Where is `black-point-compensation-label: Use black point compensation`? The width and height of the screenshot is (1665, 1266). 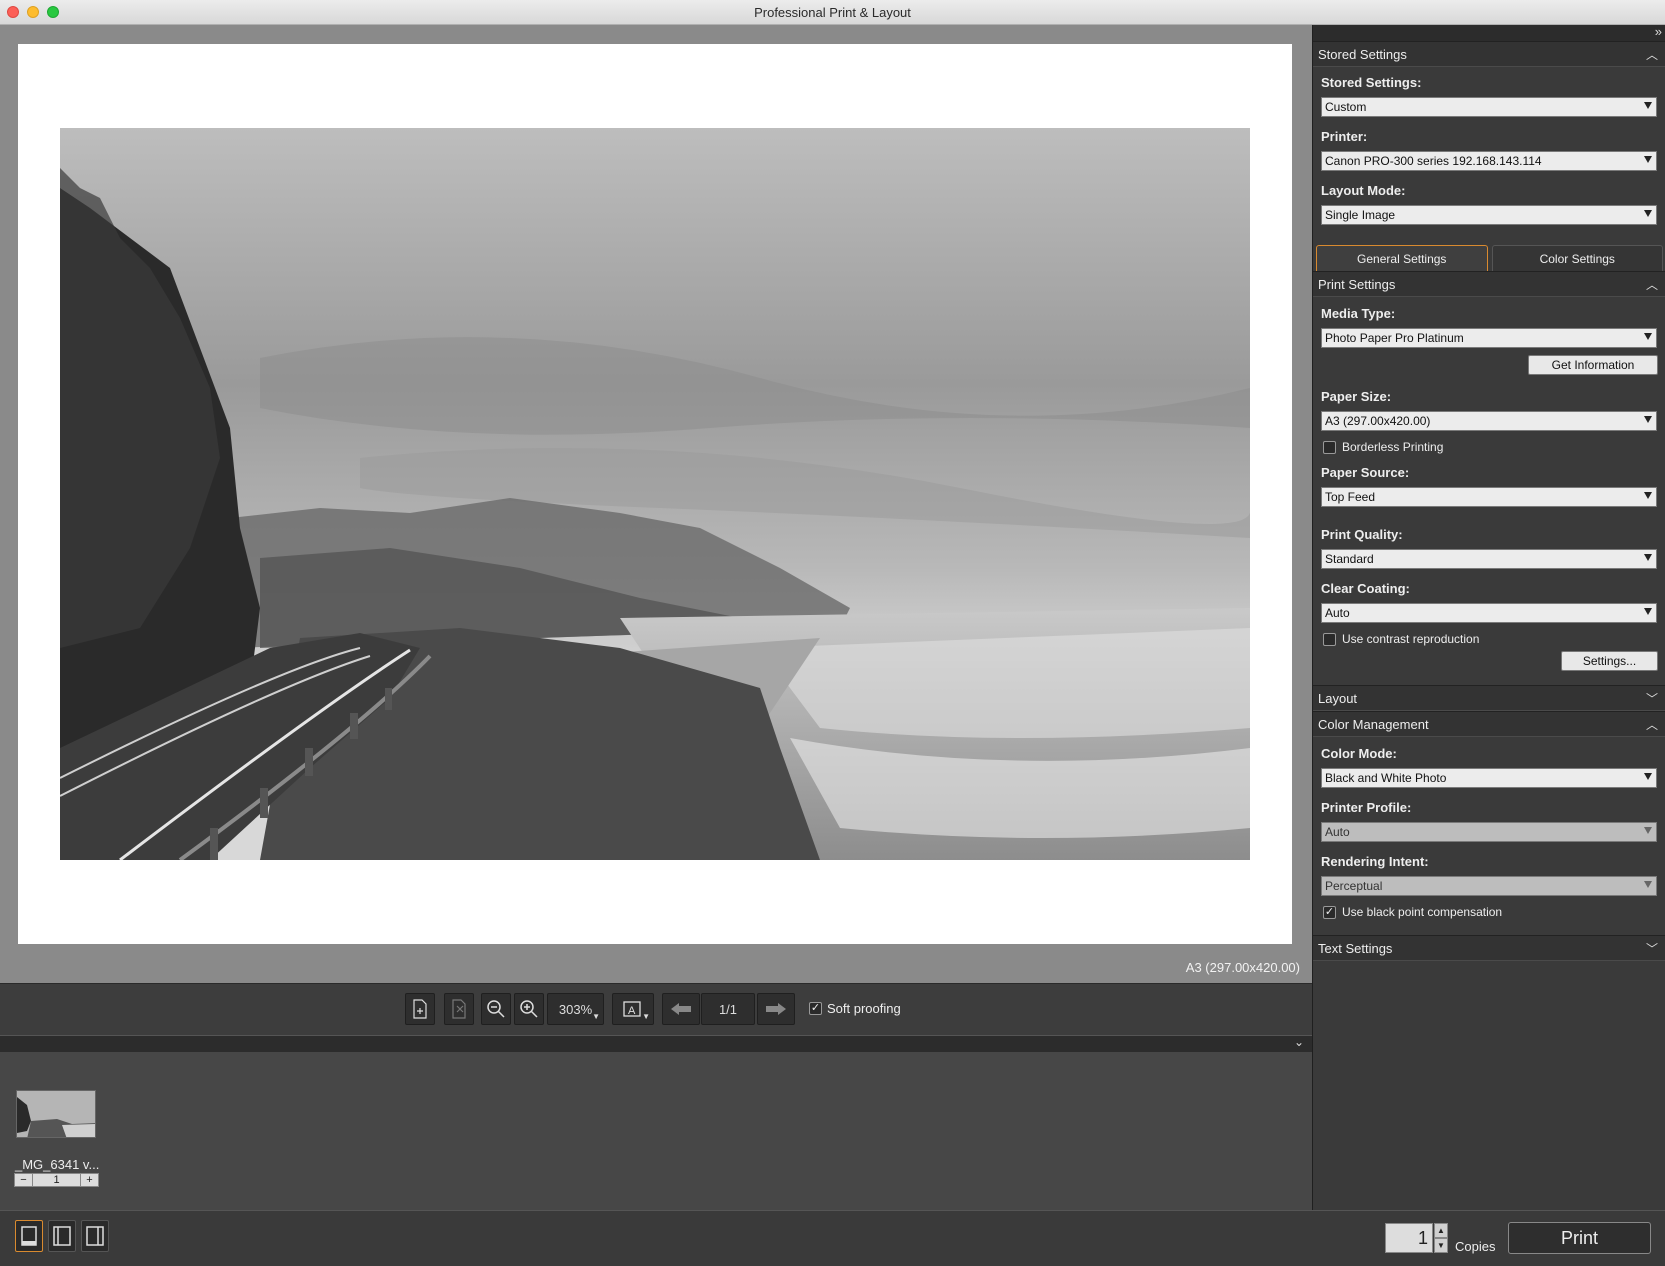
black-point-compensation-label: Use black point compensation is located at coordinates (1422, 912).